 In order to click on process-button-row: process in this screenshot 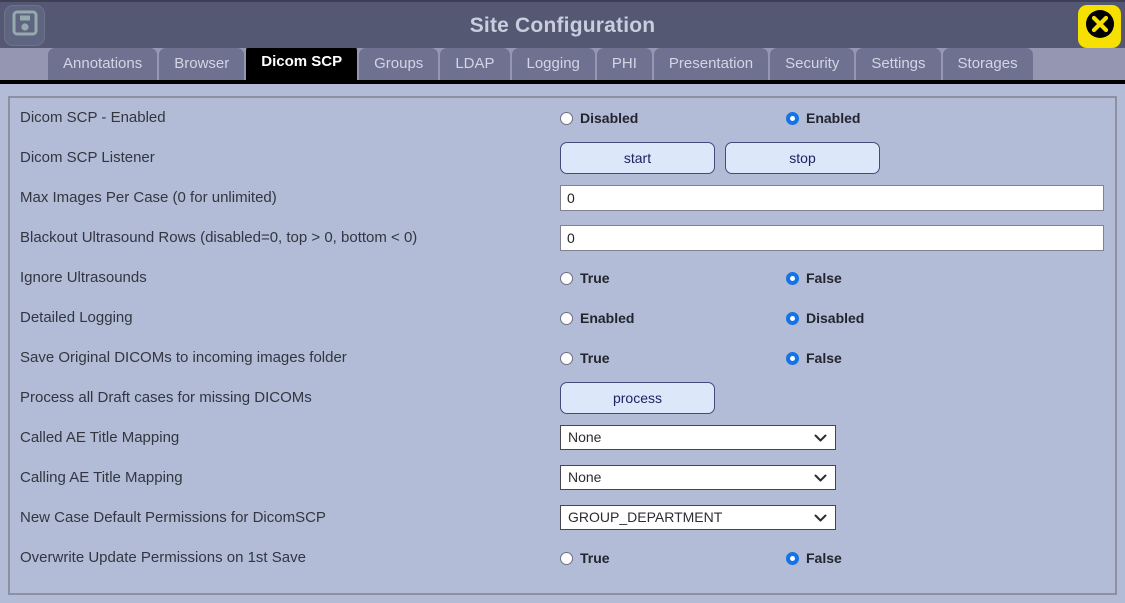, I will do `click(830, 398)`.